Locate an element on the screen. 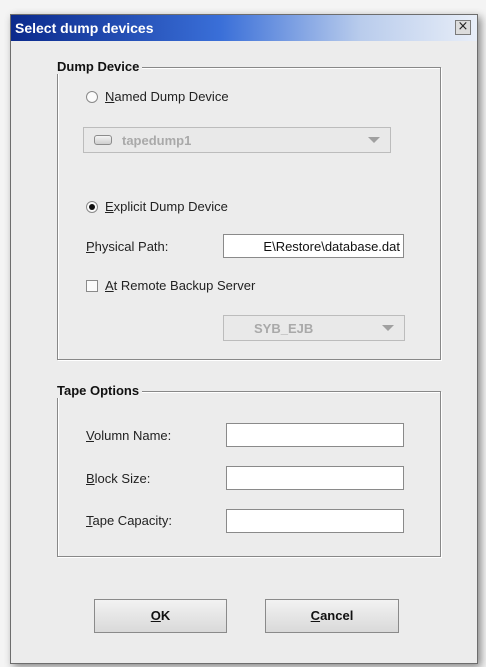 The height and width of the screenshot is (667, 486). tape-options-legend: Tape Options is located at coordinates (98, 390).